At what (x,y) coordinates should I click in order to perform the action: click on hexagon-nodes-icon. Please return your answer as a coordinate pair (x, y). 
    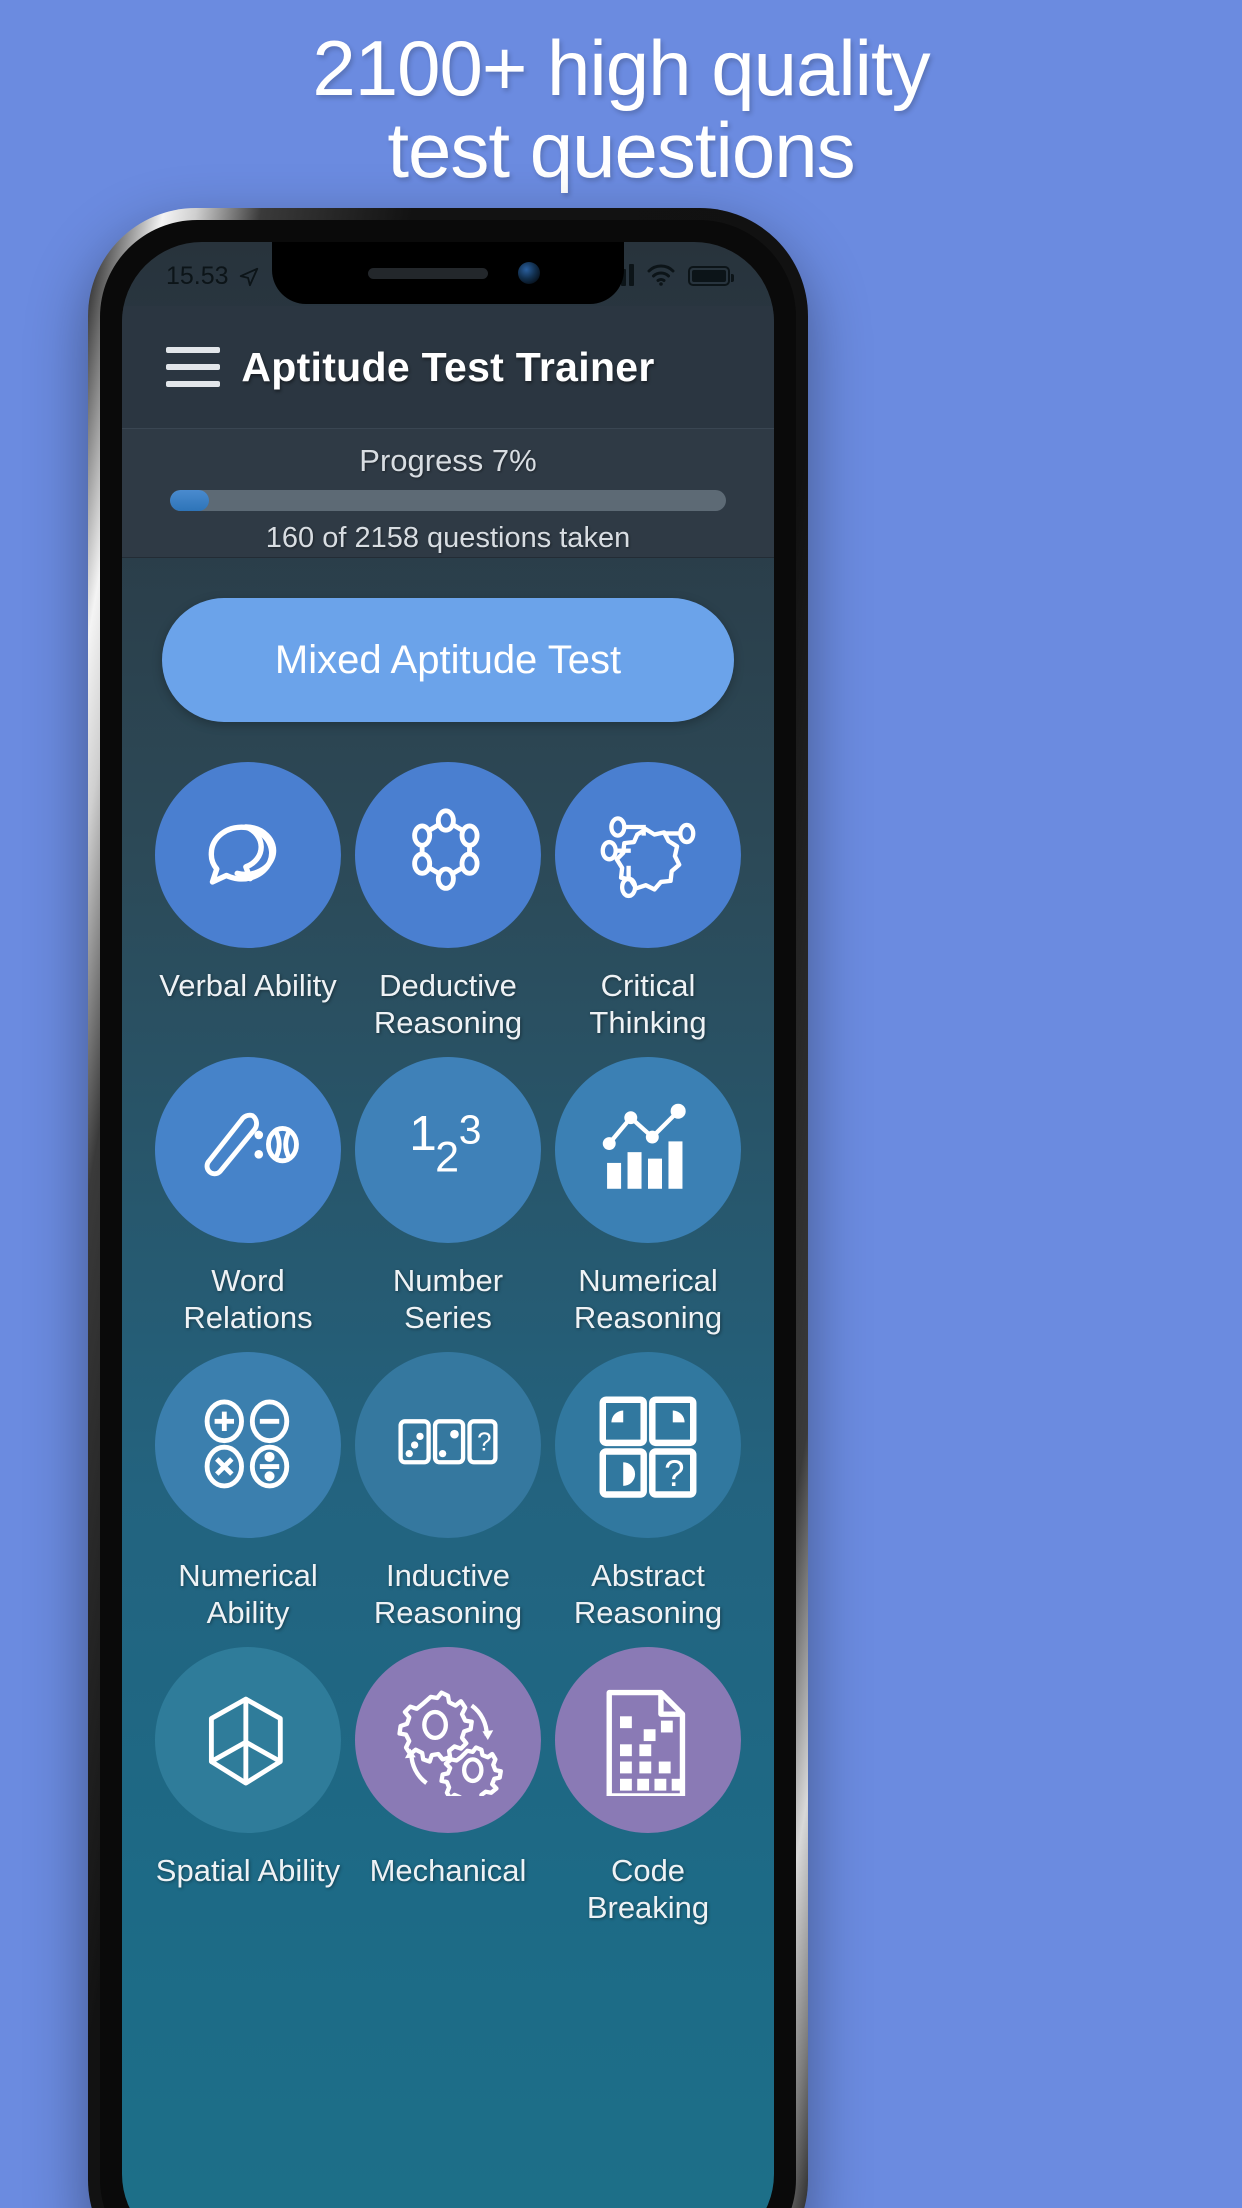
    Looking at the image, I should click on (446, 849).